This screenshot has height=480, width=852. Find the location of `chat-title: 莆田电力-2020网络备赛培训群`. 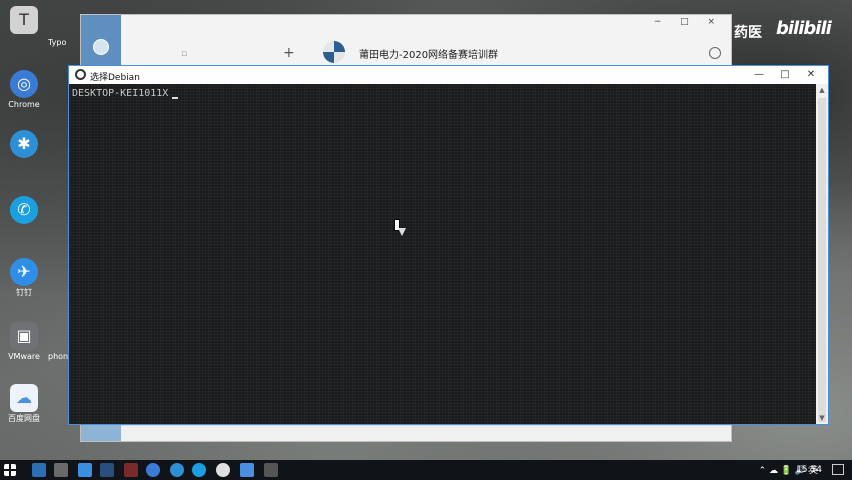

chat-title: 莆田电力-2020网络备赛培训群 is located at coordinates (428, 53).